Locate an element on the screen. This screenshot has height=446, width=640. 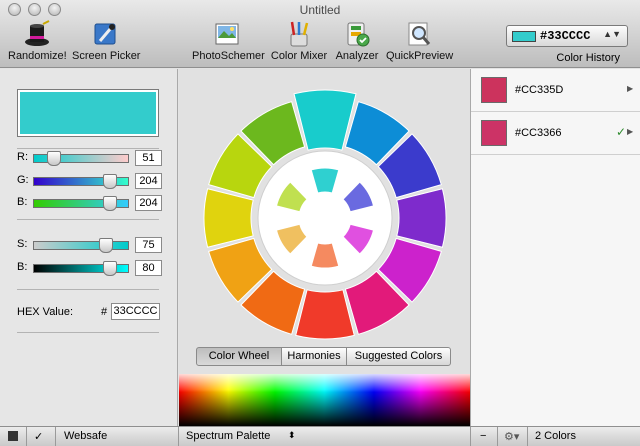
saturation-slider-knob is located at coordinates (105, 245).